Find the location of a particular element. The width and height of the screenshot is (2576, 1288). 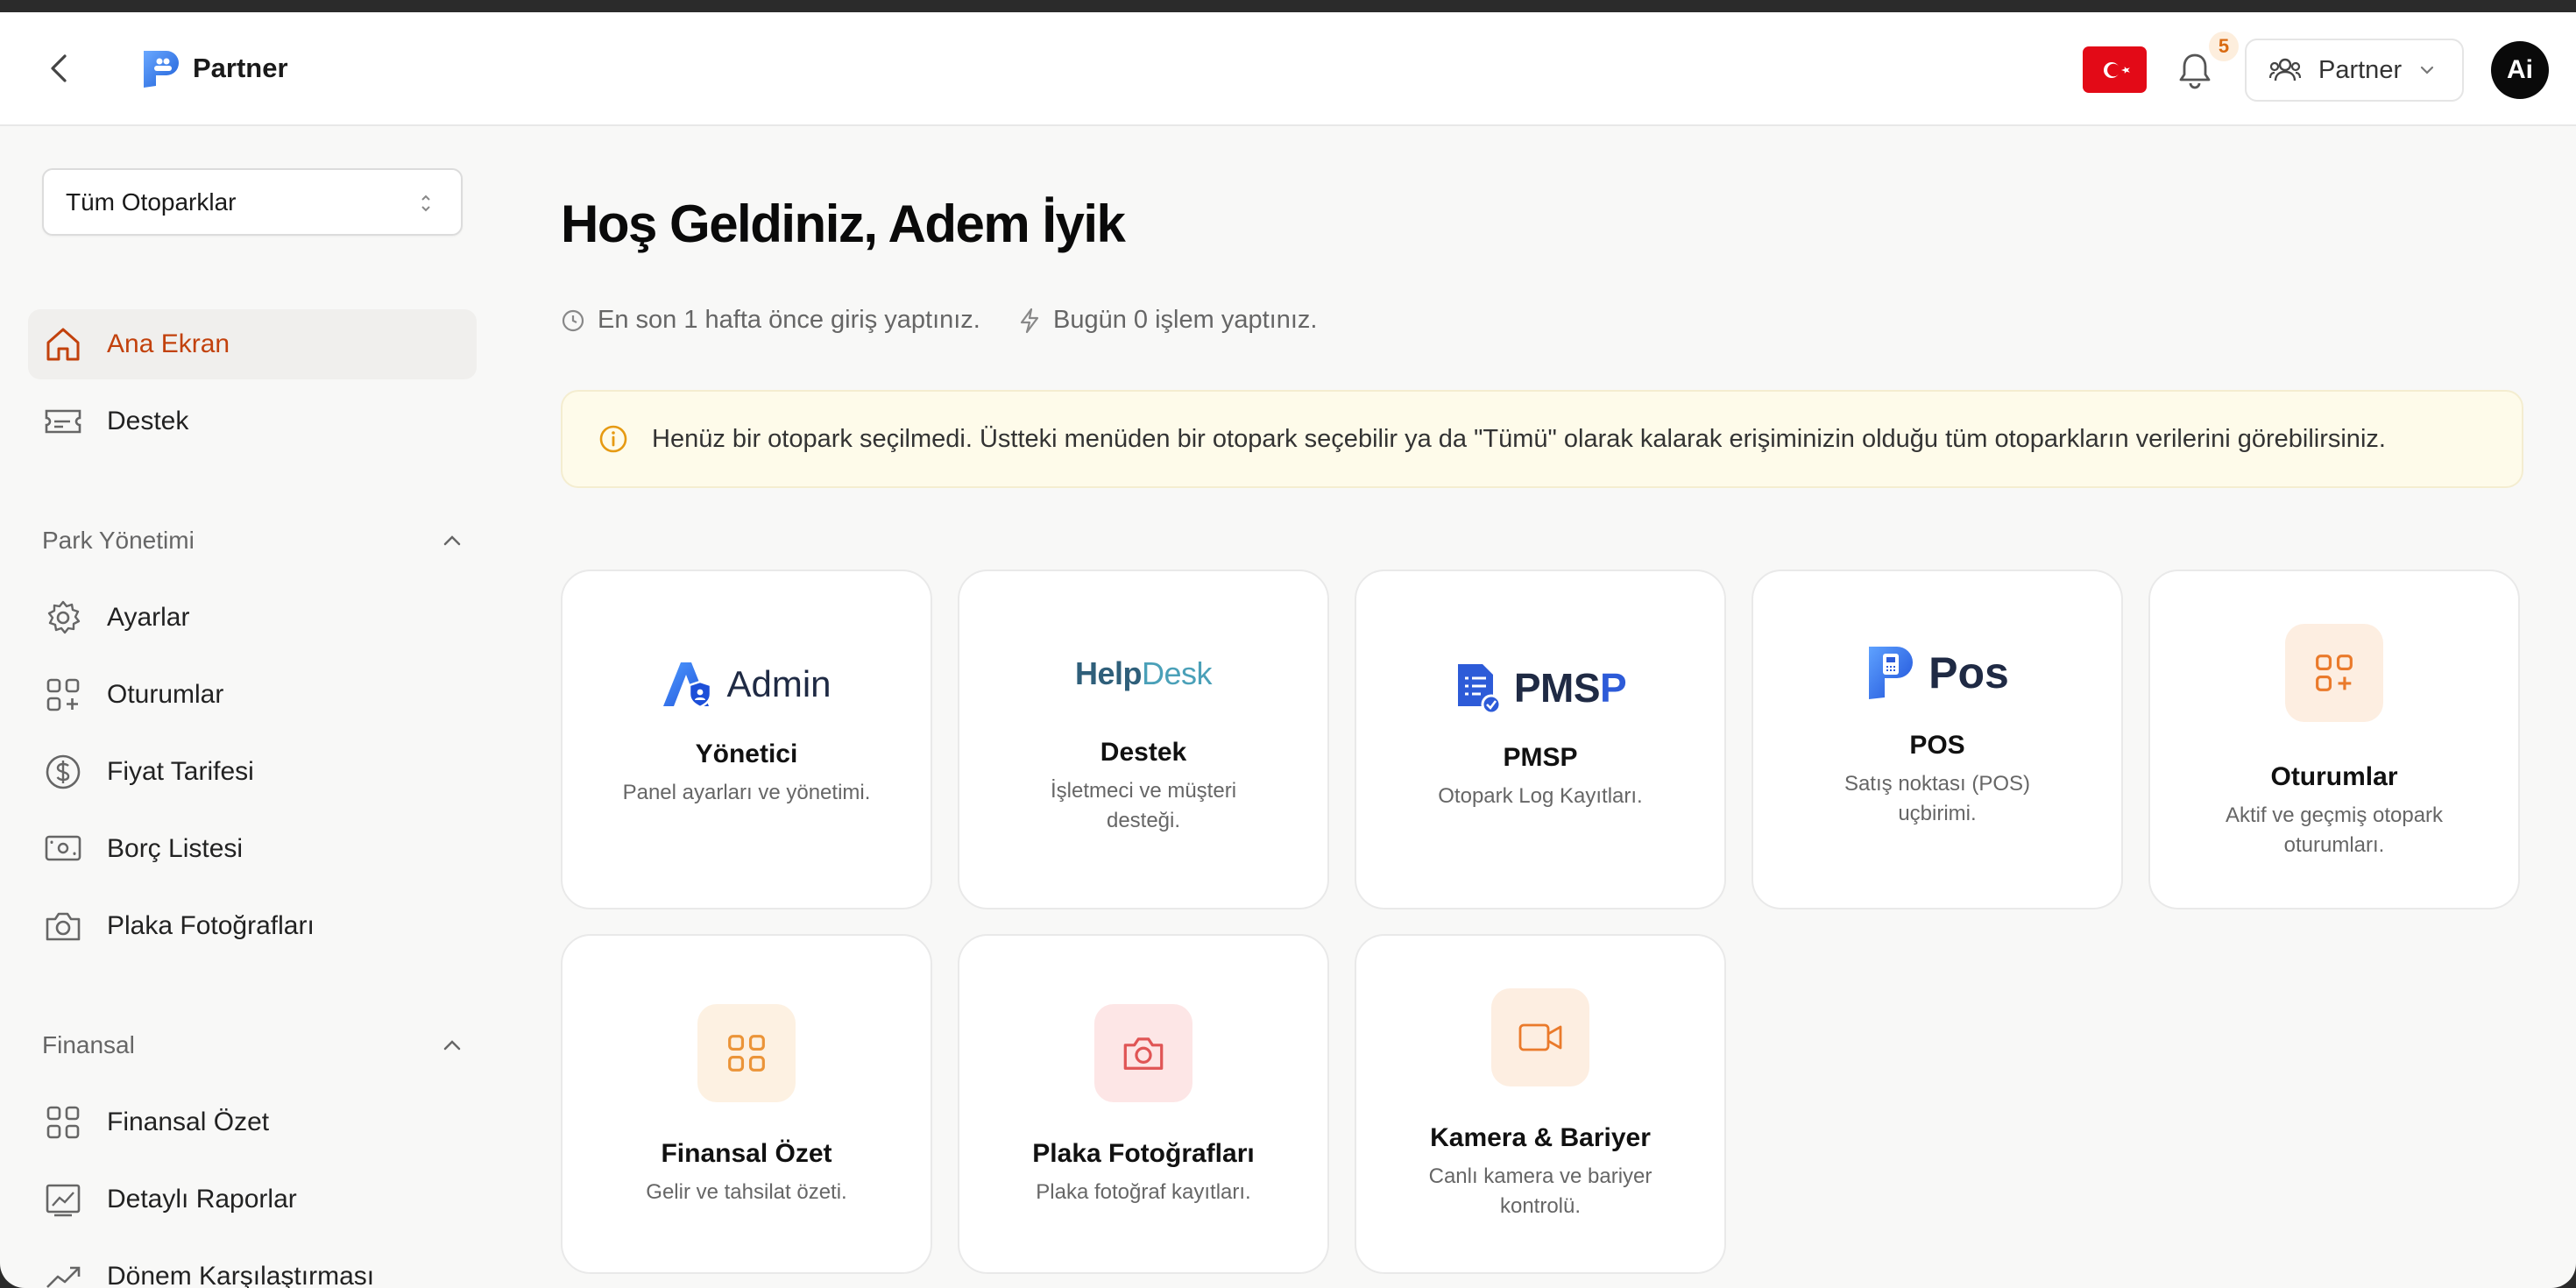

sidebar-item-ayarlar: Ayarlar is located at coordinates (252, 618).